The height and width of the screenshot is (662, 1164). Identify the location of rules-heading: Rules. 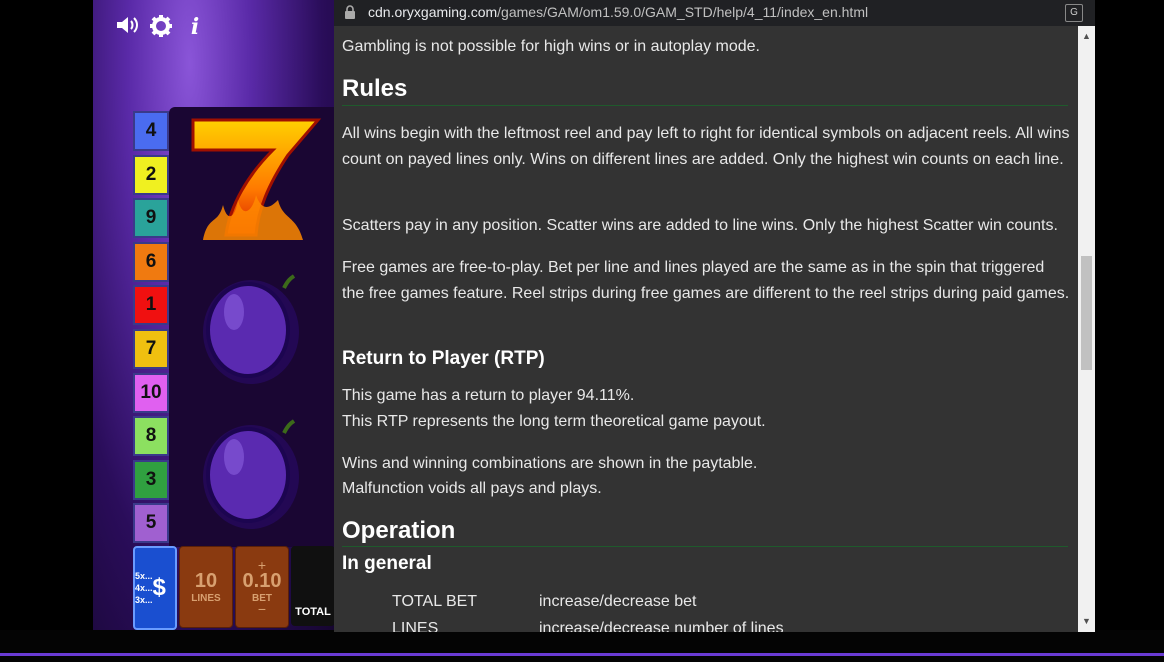
(375, 88).